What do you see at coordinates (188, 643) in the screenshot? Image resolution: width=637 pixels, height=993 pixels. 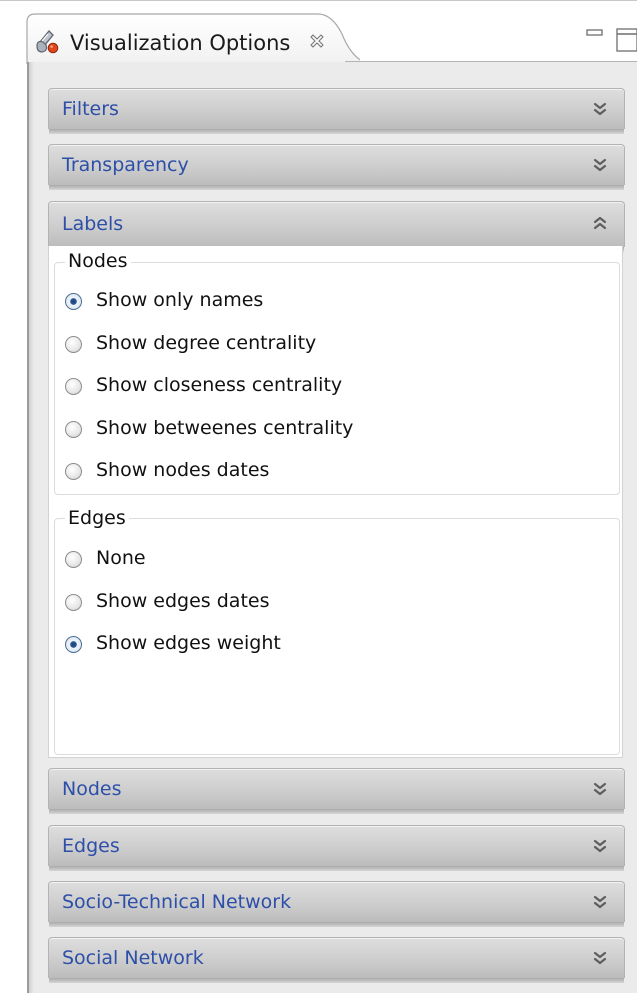 I see `radio-label: Show edges weight` at bounding box center [188, 643].